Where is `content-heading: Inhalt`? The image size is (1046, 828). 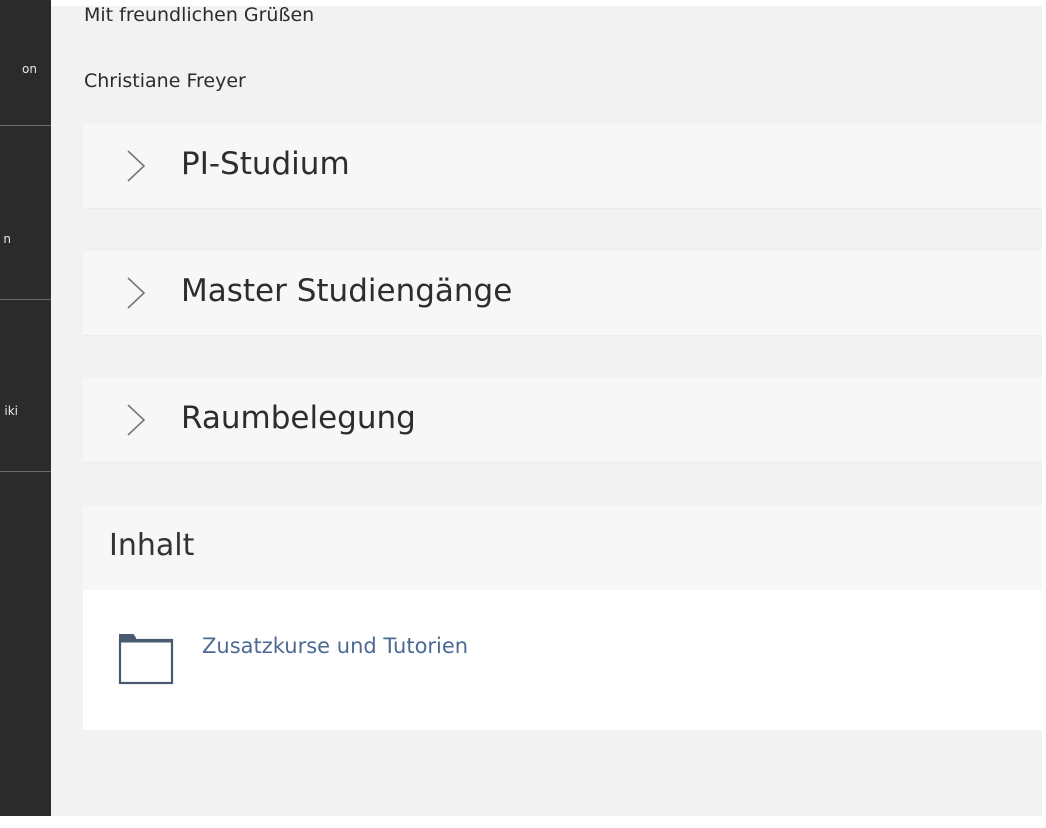 content-heading: Inhalt is located at coordinates (152, 545).